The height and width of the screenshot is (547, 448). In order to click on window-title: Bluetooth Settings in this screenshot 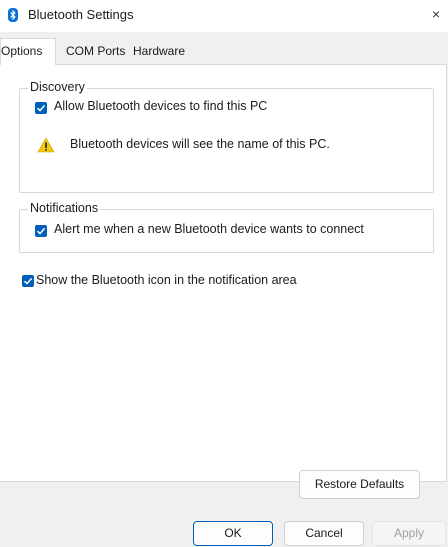, I will do `click(81, 14)`.